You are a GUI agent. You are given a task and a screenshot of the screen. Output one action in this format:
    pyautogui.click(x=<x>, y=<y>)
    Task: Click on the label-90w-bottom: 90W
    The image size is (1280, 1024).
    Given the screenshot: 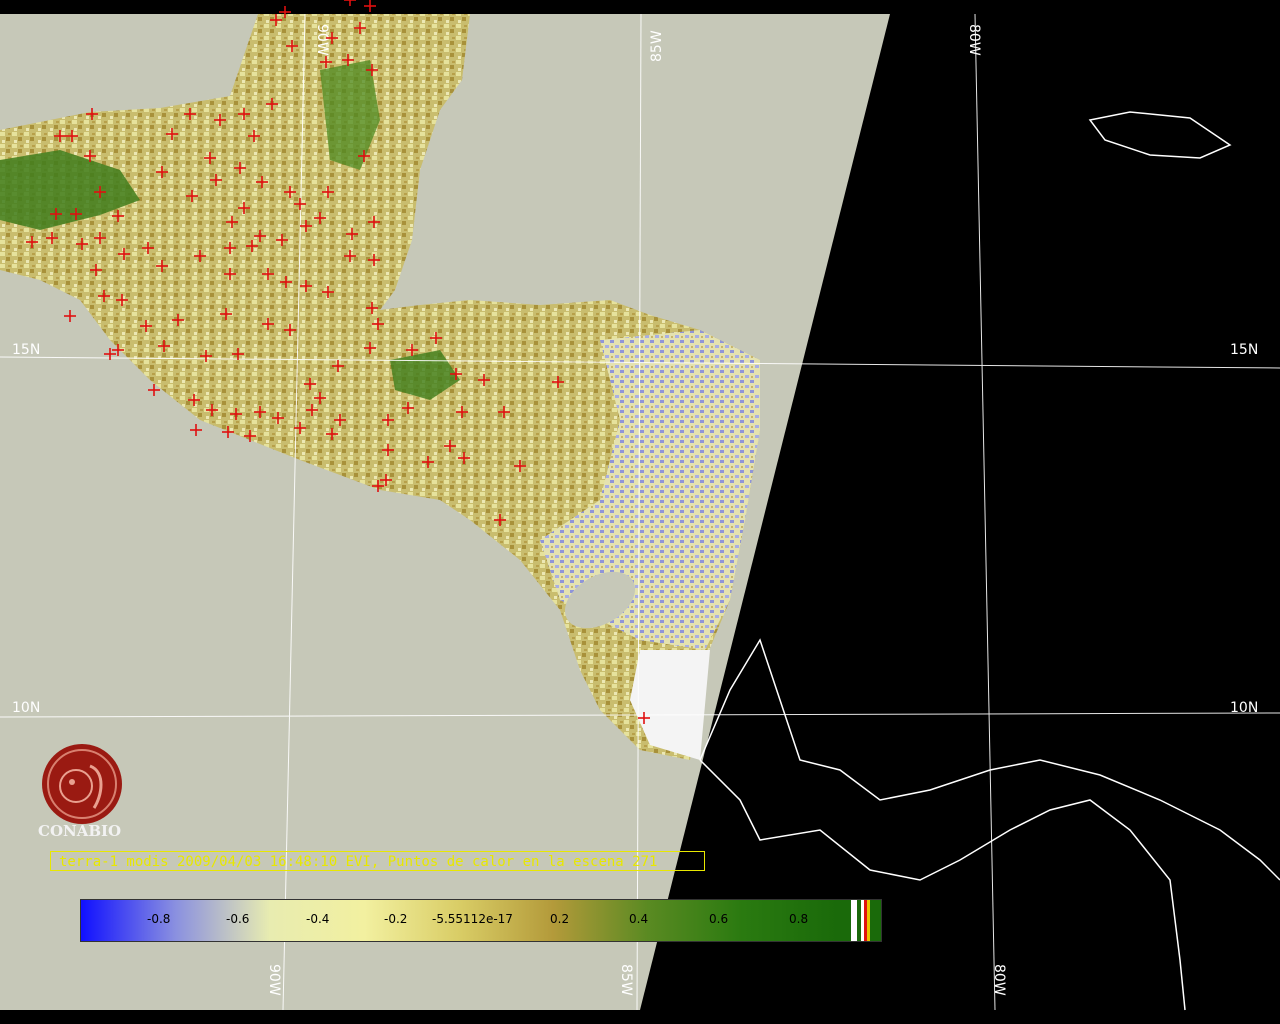 What is the action you would take?
    pyautogui.click(x=274, y=980)
    